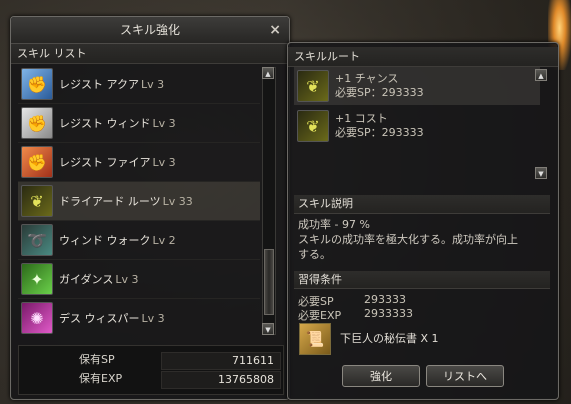 Image resolution: width=571 pixels, height=404 pixels. What do you see at coordinates (37, 162) in the screenshot?
I see `fist-red-icon: ✊` at bounding box center [37, 162].